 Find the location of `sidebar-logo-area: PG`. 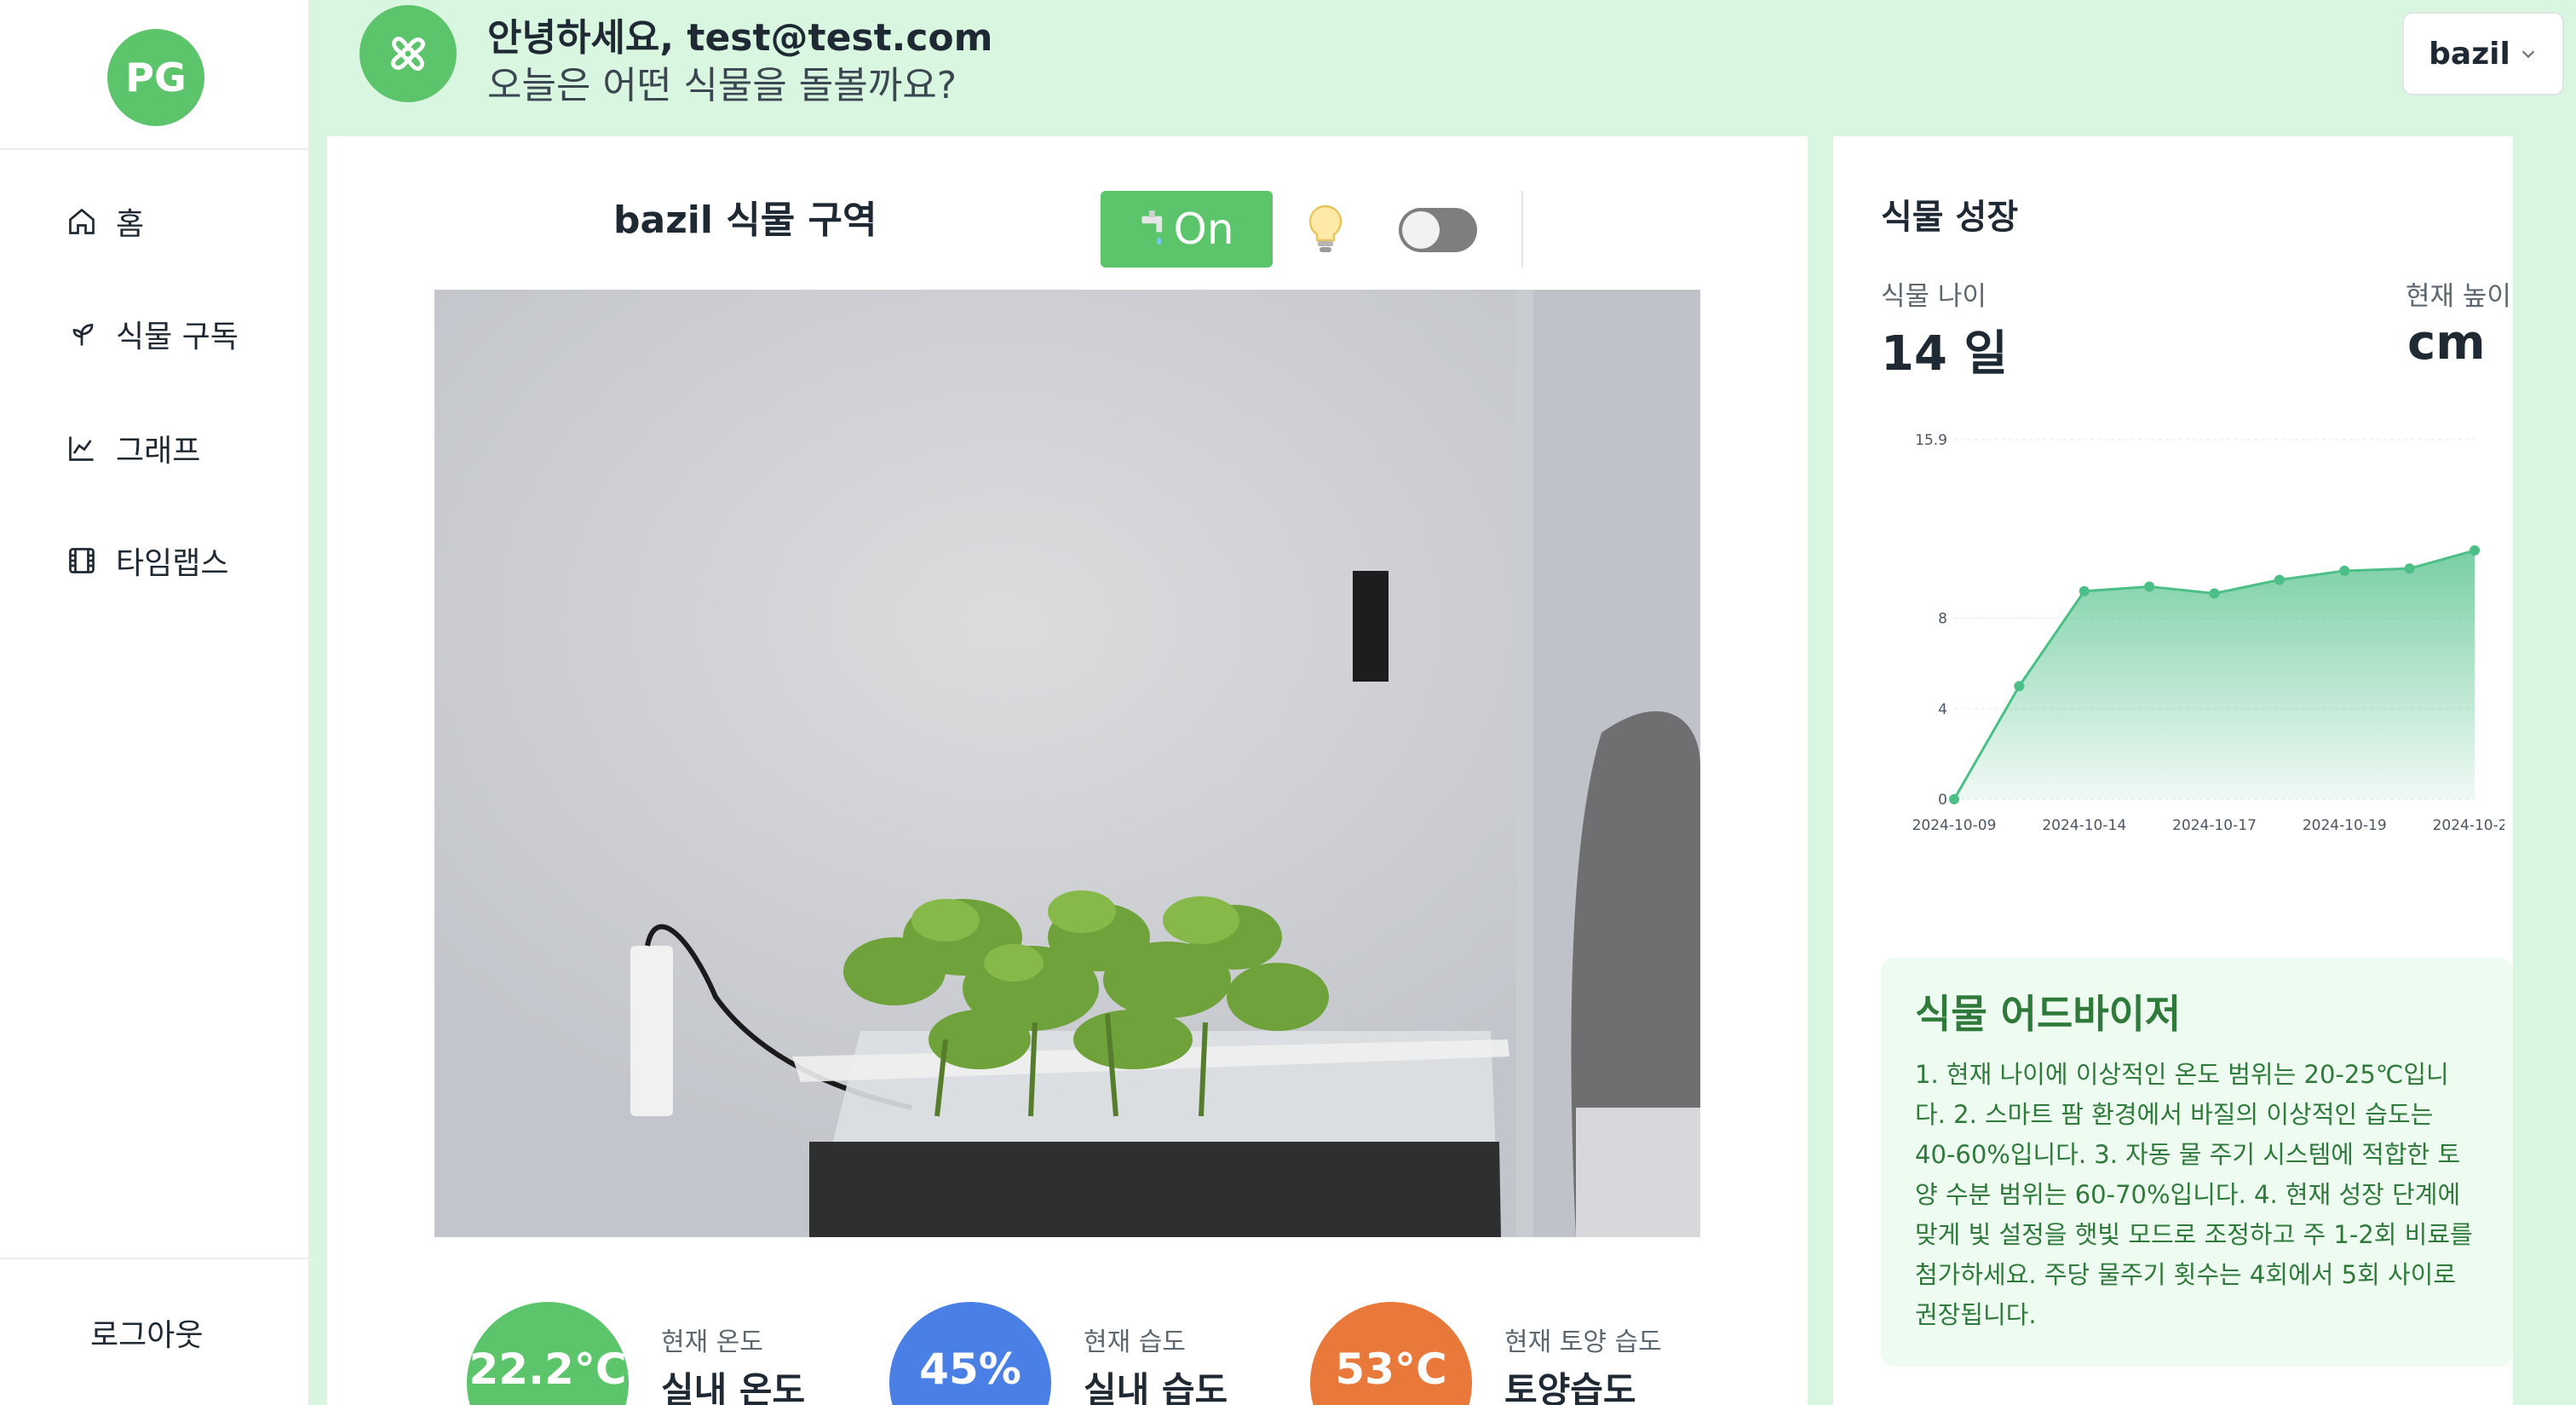

sidebar-logo-area: PG is located at coordinates (154, 75).